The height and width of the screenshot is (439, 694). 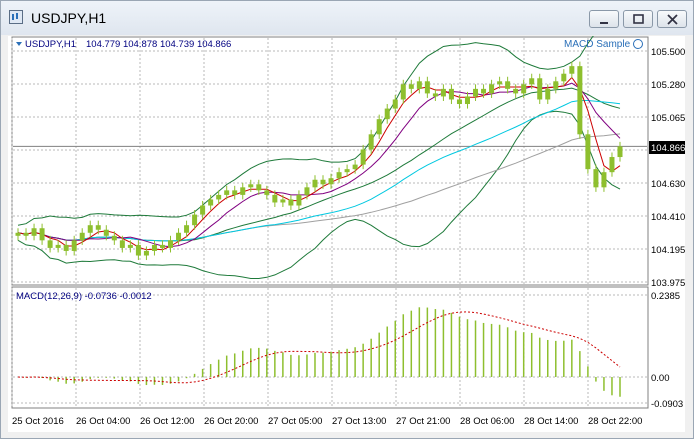 What do you see at coordinates (50, 44) in the screenshot?
I see `symbol-header: USDJPY,H1` at bounding box center [50, 44].